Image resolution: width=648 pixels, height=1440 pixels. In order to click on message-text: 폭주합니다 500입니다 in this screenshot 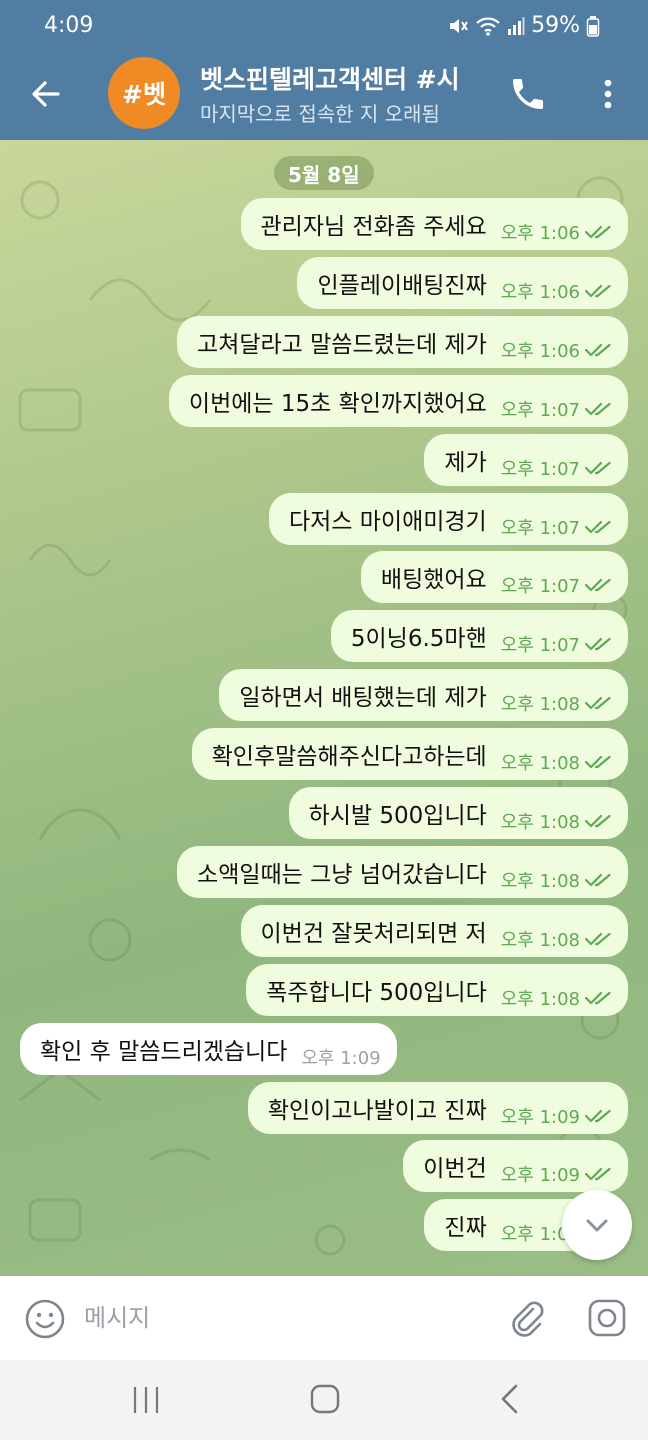, I will do `click(376, 993)`.